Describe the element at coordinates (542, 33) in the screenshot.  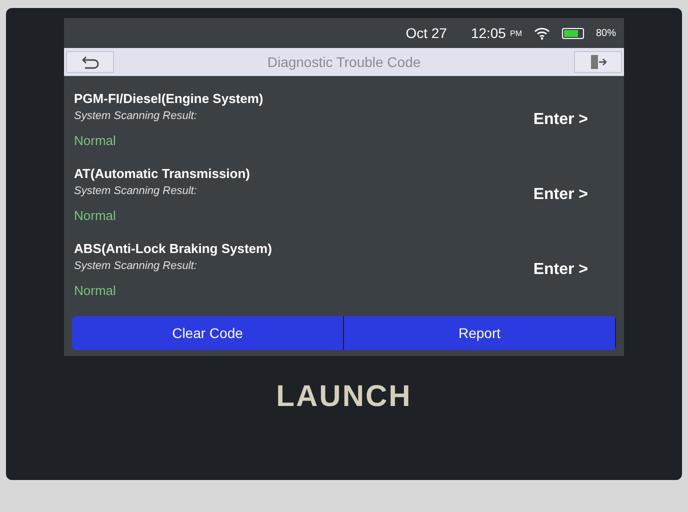
I see `wifi-icon` at that location.